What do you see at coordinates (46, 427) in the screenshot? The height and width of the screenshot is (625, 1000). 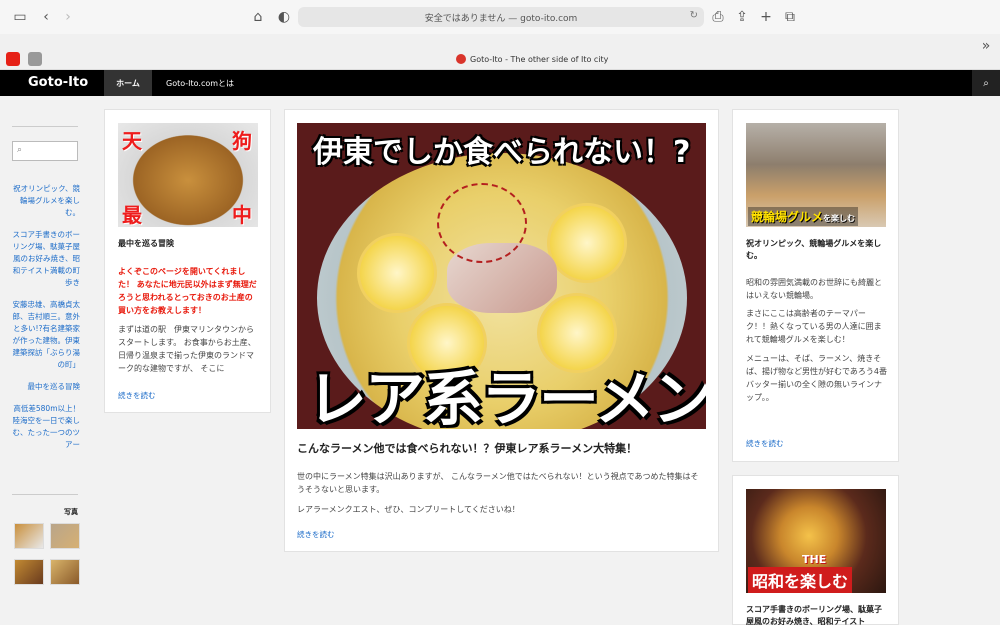 I see `sidebar-link-tour: 高低差580m以上！陸海空を一日で楽しむ、たった一つのツアー` at bounding box center [46, 427].